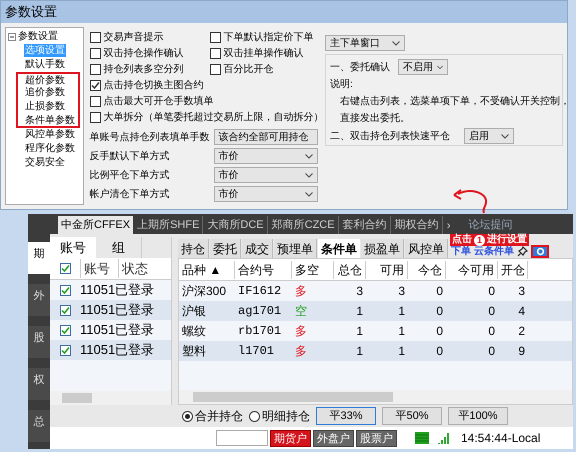 The image size is (576, 452). I want to click on checkbox-label: 点击持仓切换主图合约, so click(154, 85).